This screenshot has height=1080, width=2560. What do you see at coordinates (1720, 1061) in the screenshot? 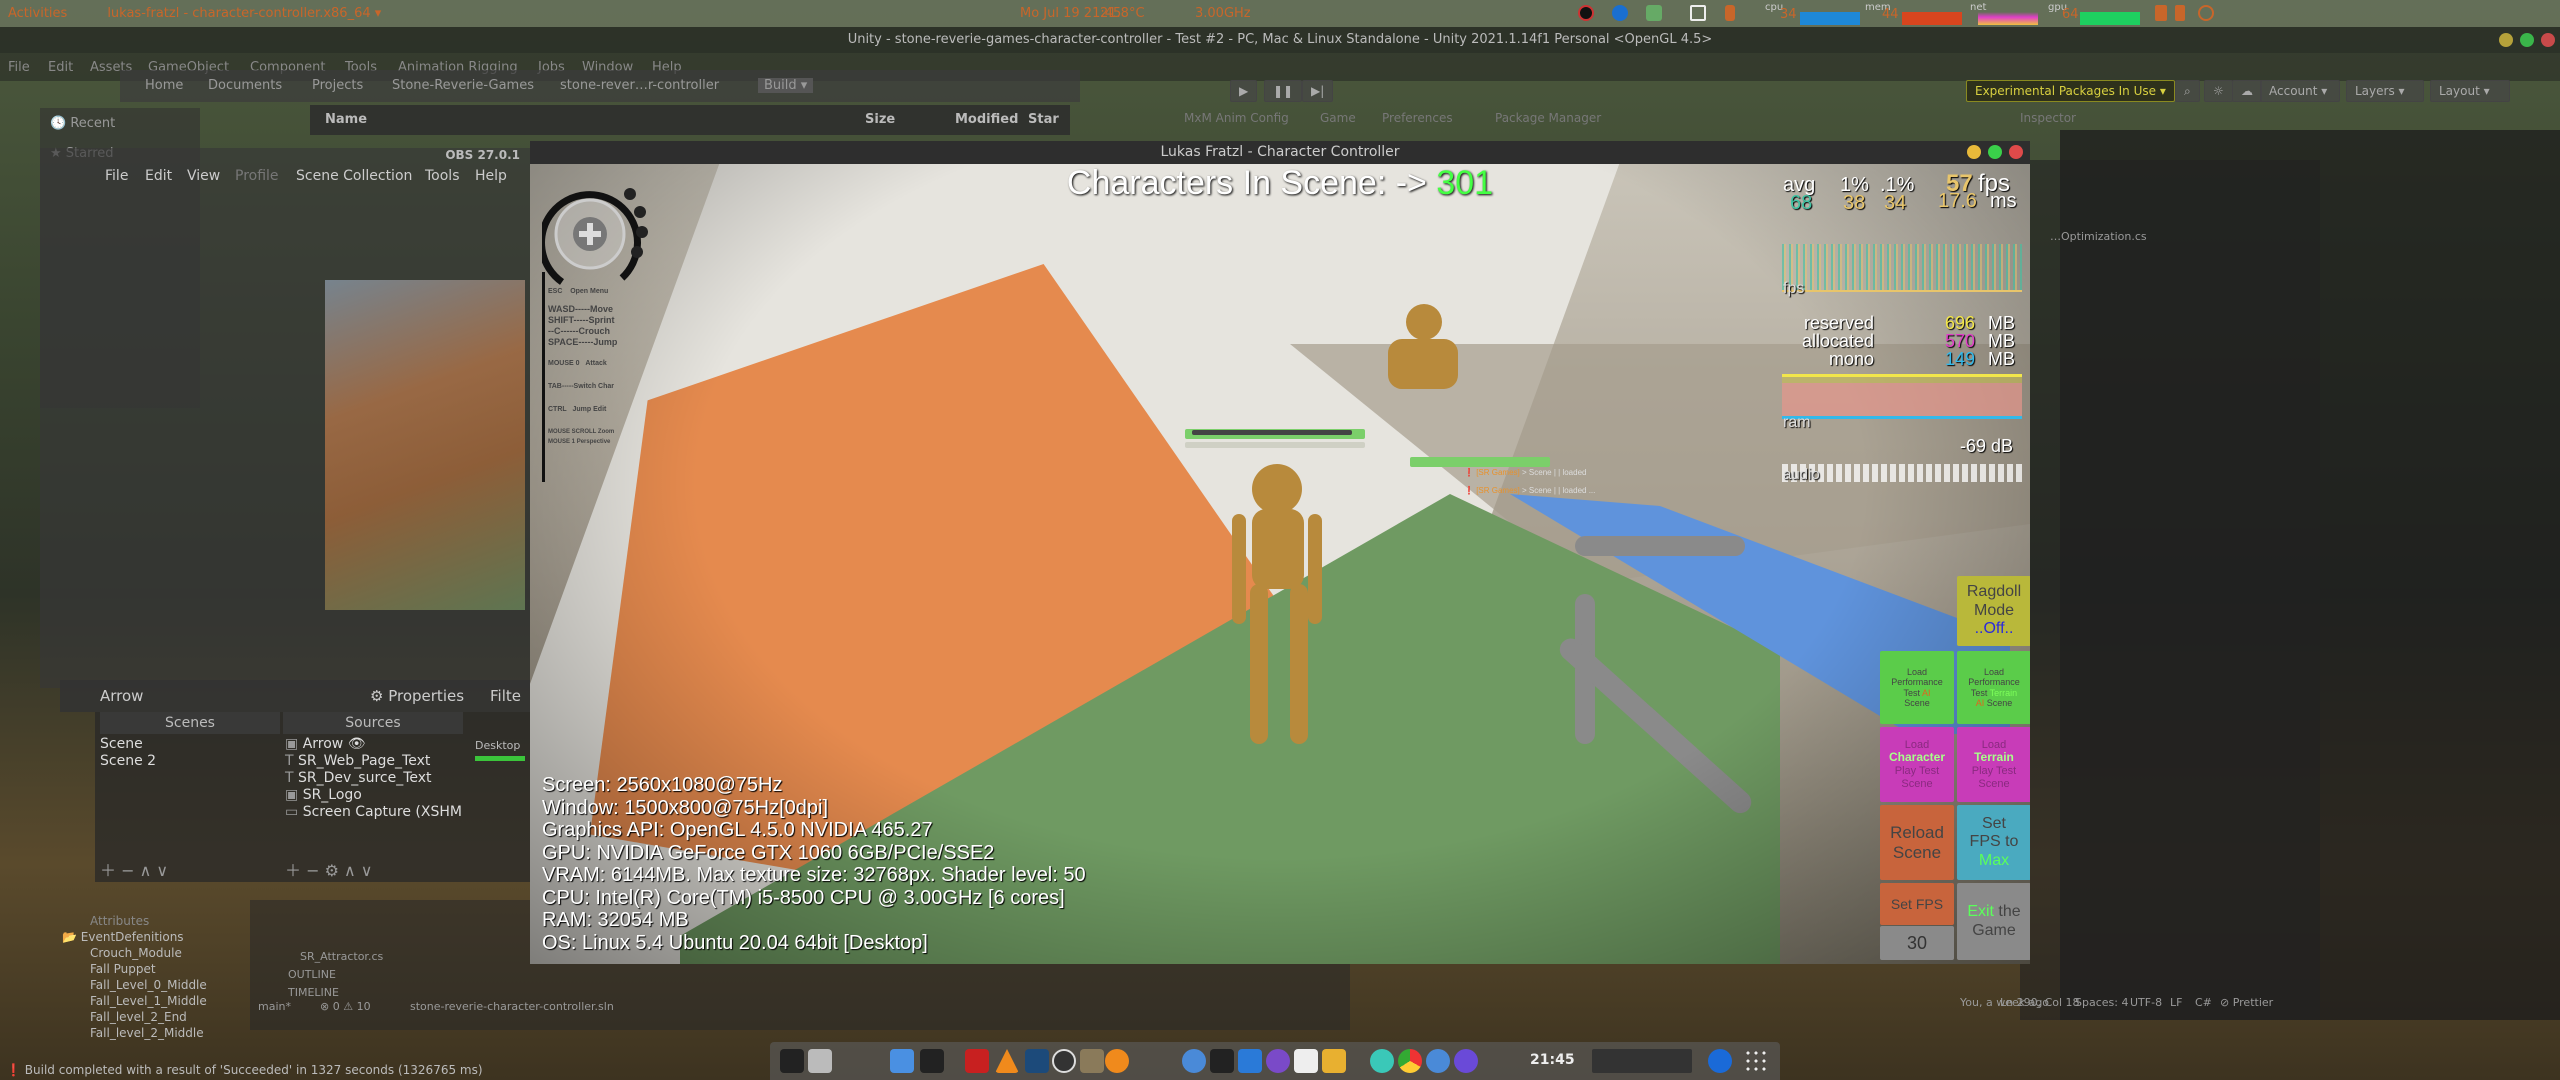
I see `app-dock-icon` at bounding box center [1720, 1061].